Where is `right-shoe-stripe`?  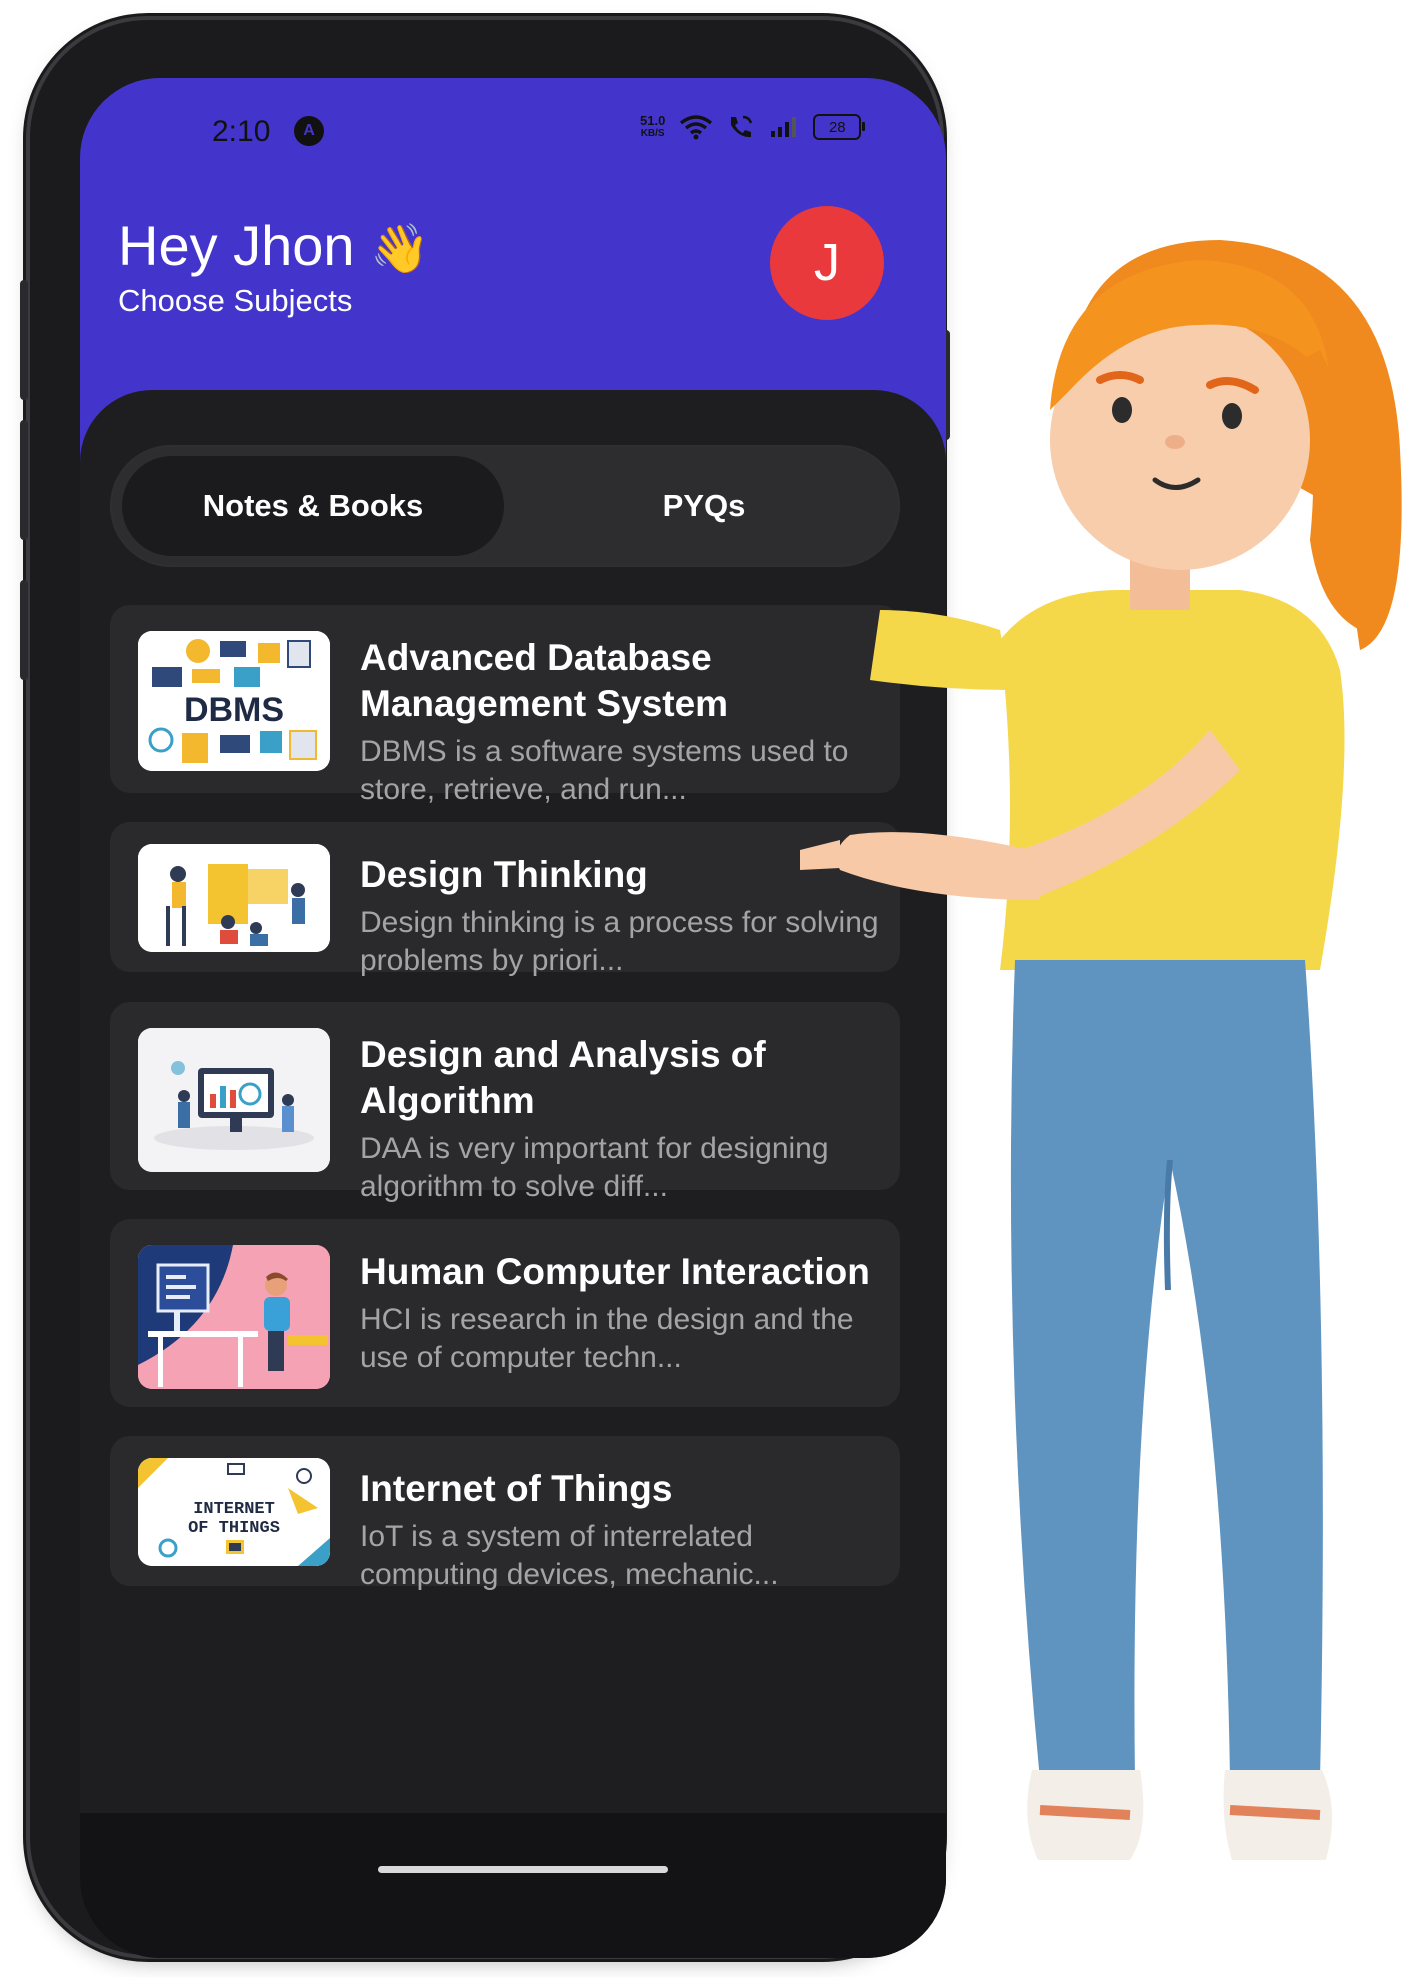
right-shoe-stripe is located at coordinates (1275, 1812).